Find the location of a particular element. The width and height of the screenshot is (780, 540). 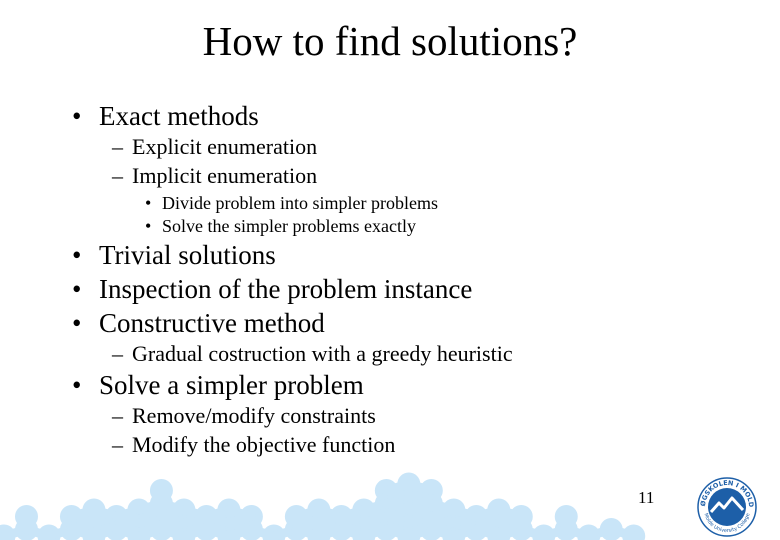

bullet-text: Constructive method is located at coordinates (212, 323).